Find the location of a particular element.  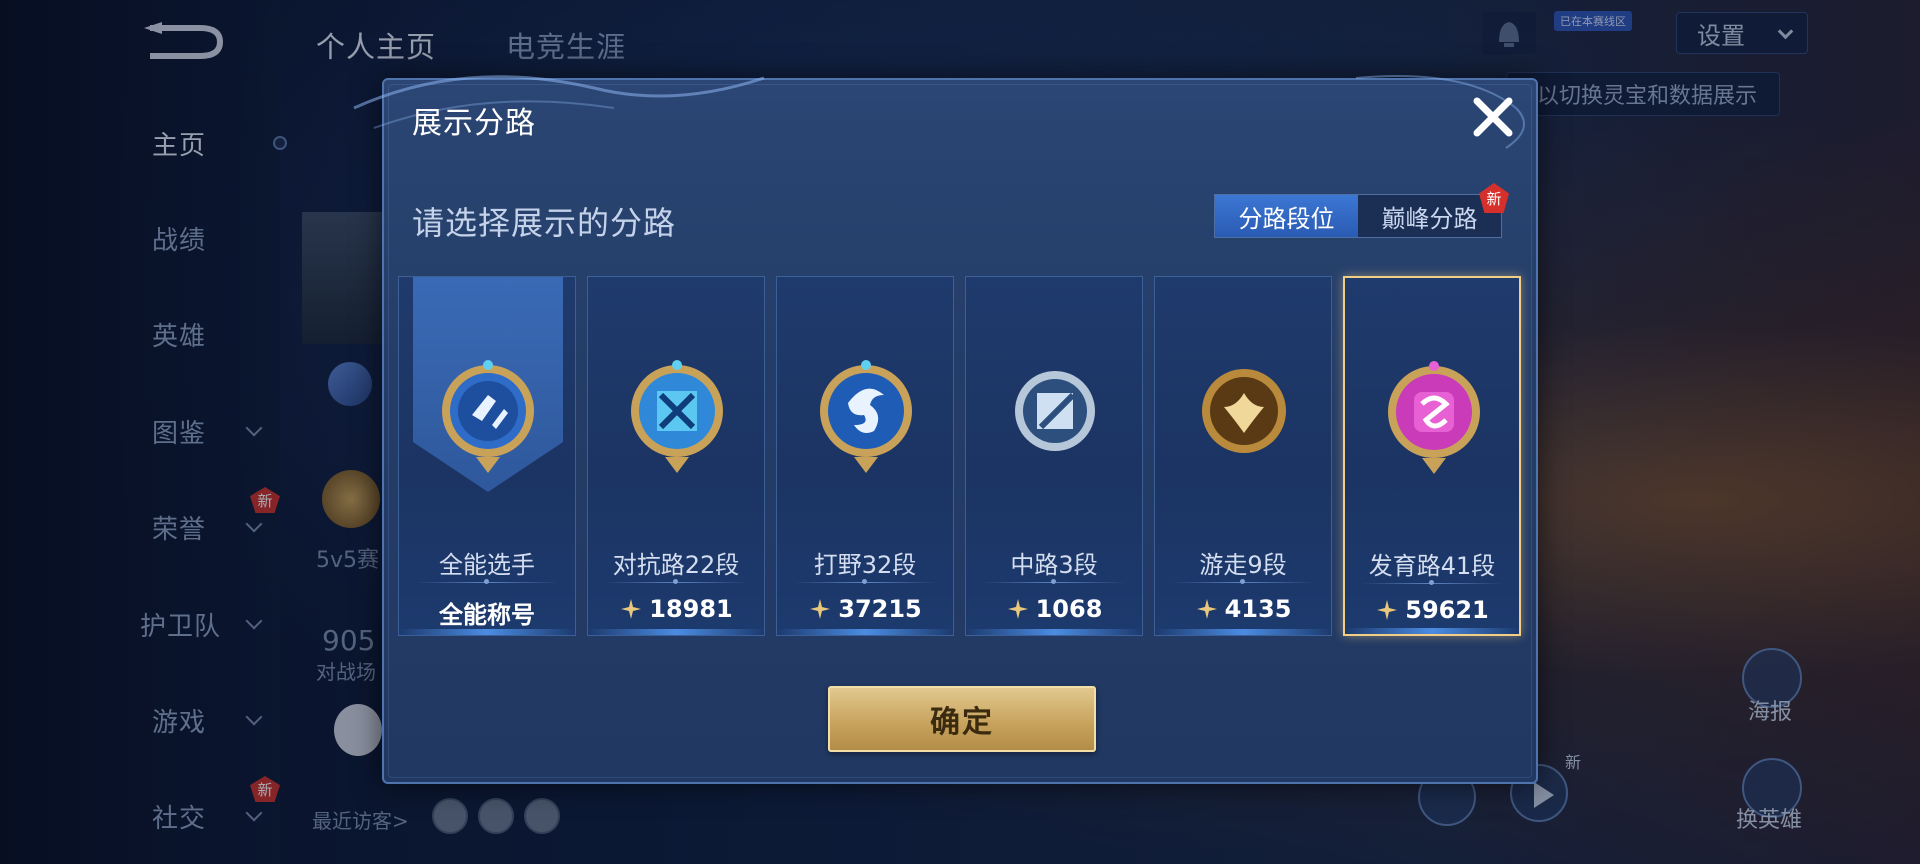

combat-power-value: 4135 is located at coordinates (1258, 609).